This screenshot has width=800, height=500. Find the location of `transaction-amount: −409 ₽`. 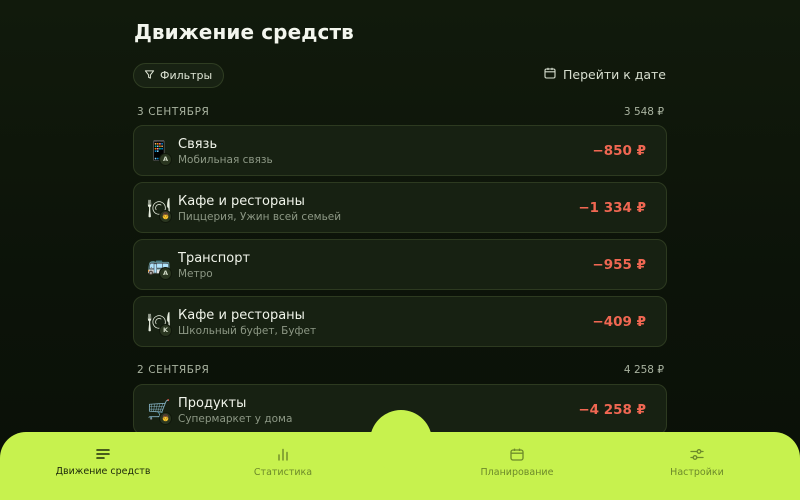

transaction-amount: −409 ₽ is located at coordinates (619, 322).